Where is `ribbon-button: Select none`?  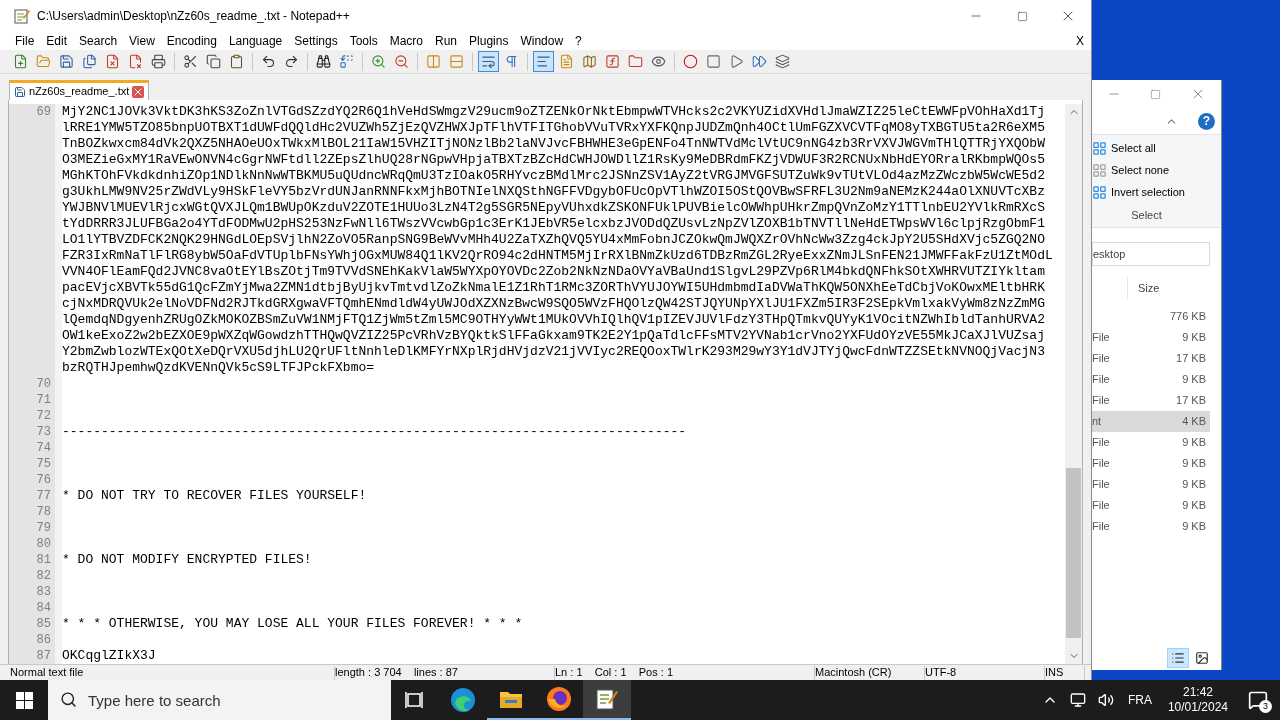 ribbon-button: Select none is located at coordinates (1156, 170).